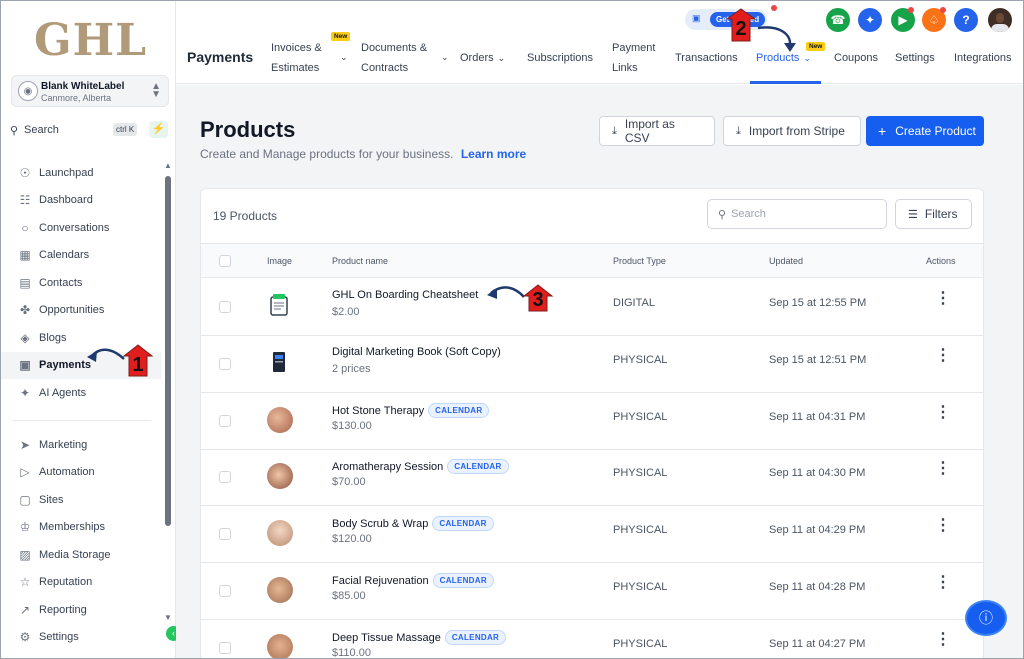  Describe the element at coordinates (83, 86) in the screenshot. I see `account-name: Blank WhiteLabel` at that location.